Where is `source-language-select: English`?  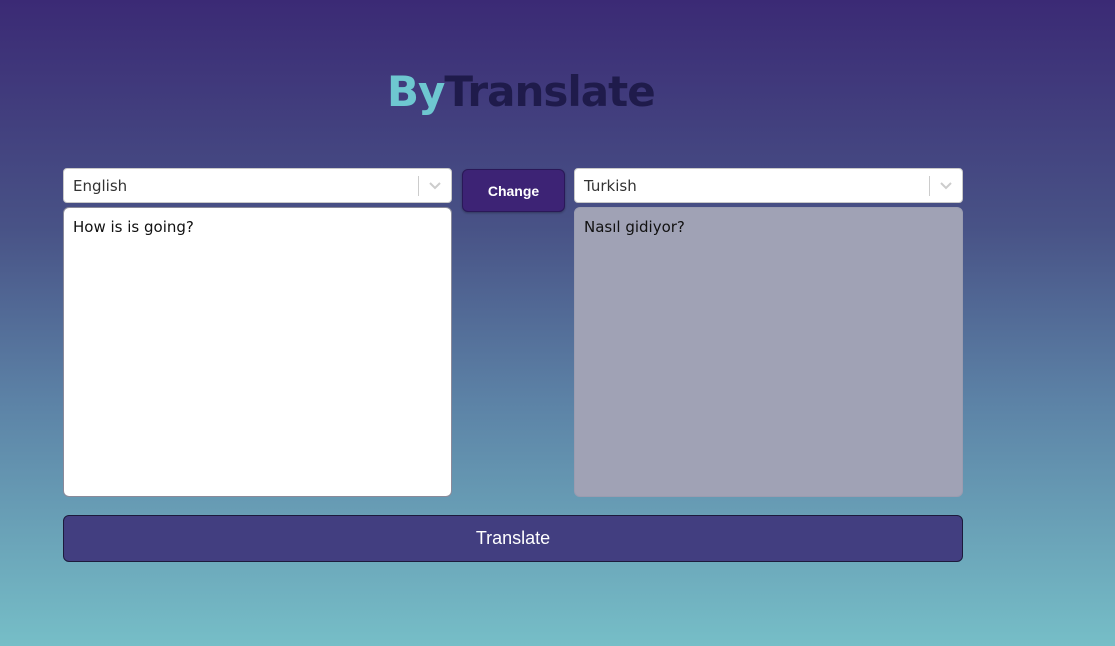
source-language-select: English is located at coordinates (257, 185).